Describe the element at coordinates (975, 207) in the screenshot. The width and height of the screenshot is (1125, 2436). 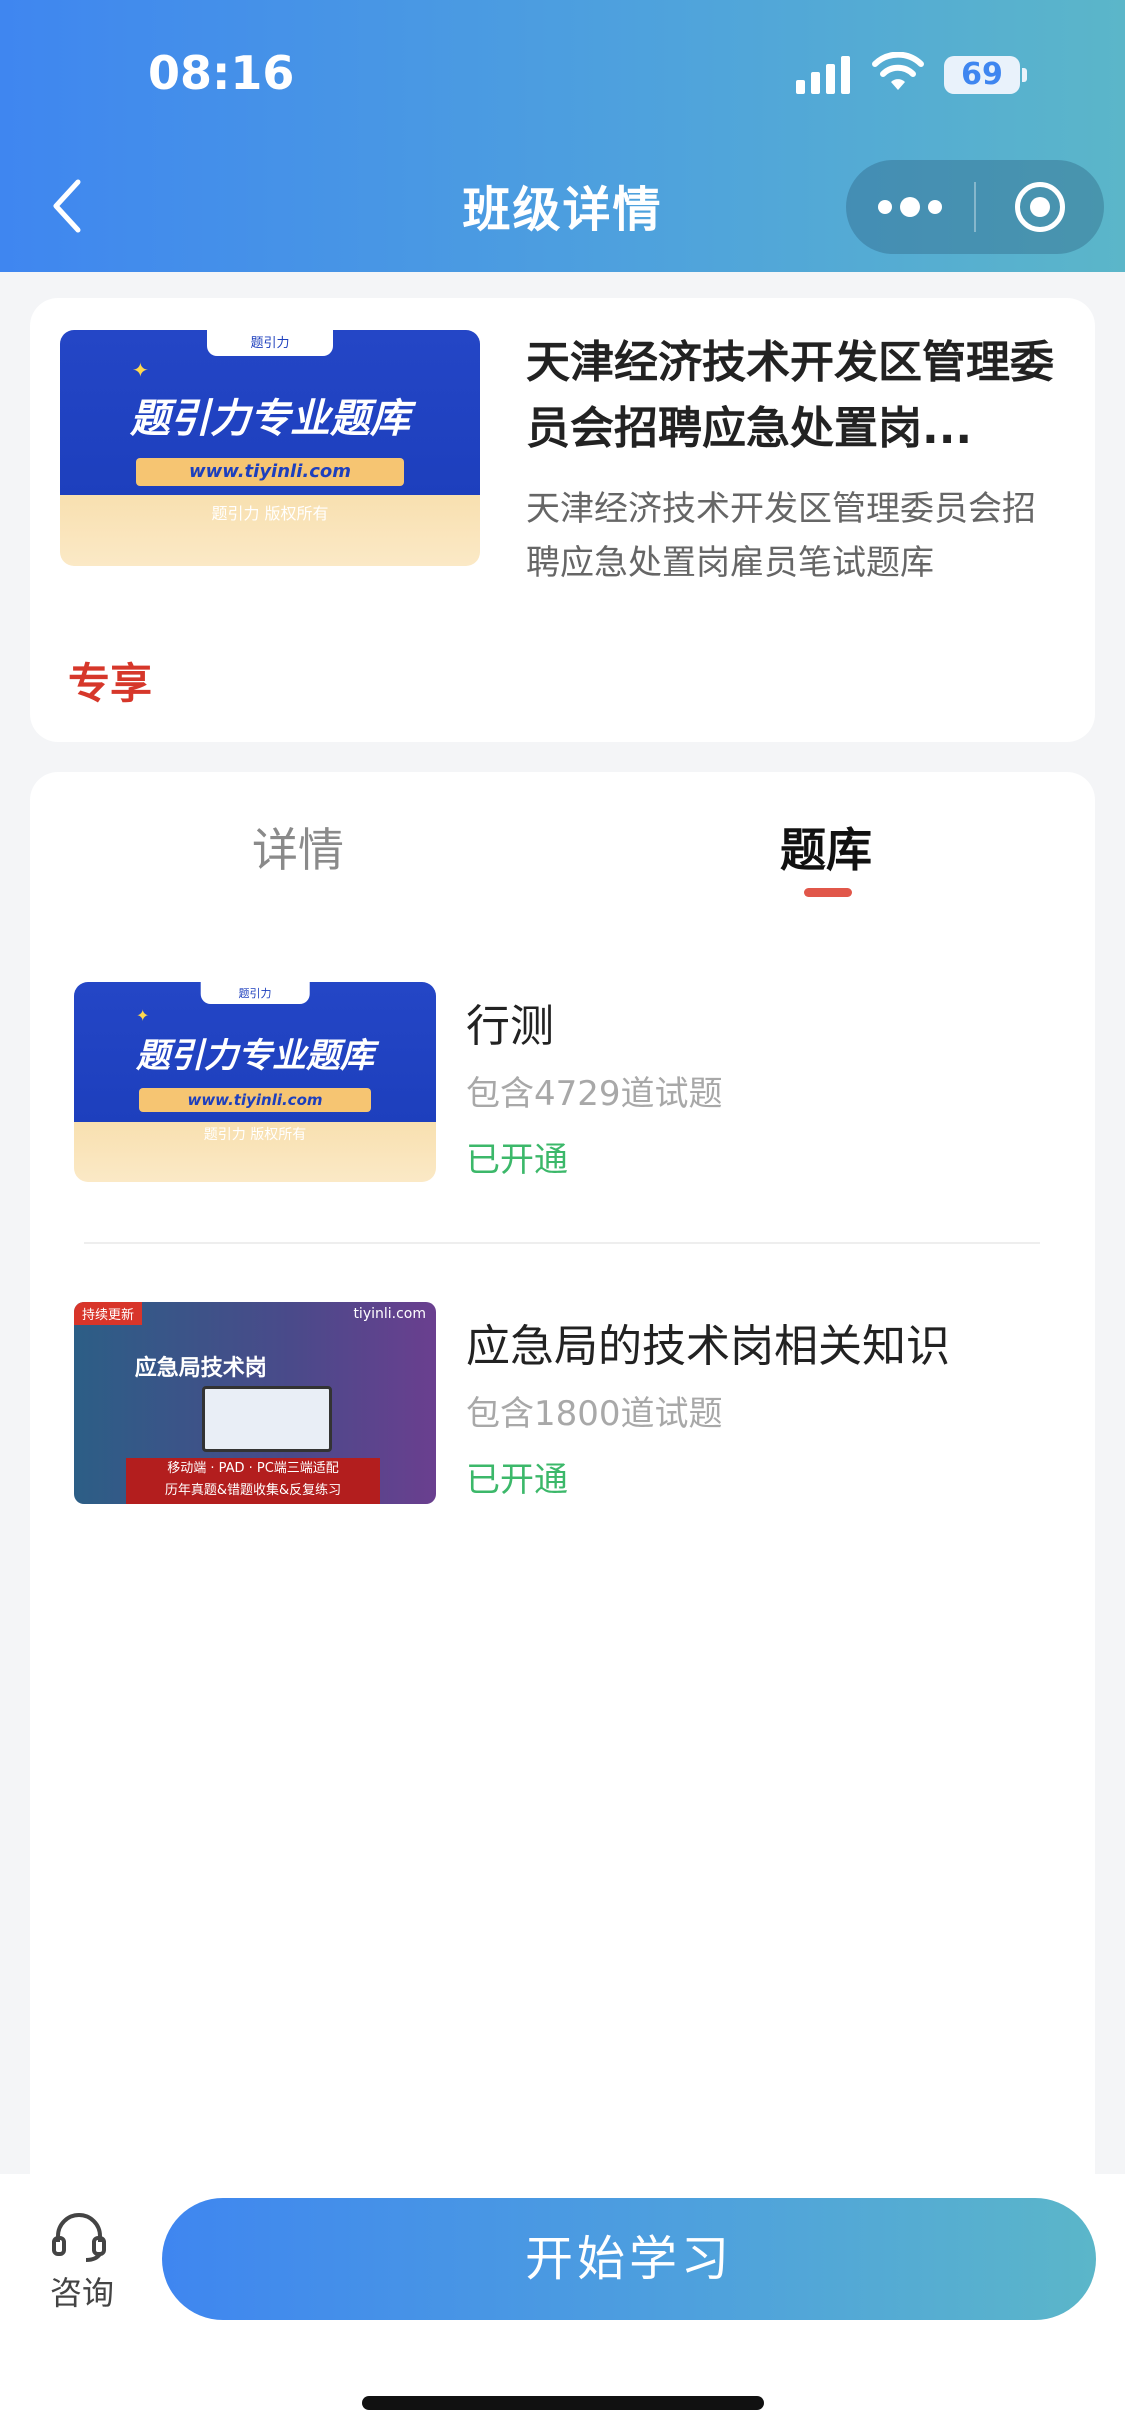
I see `mini-program-capsule` at that location.